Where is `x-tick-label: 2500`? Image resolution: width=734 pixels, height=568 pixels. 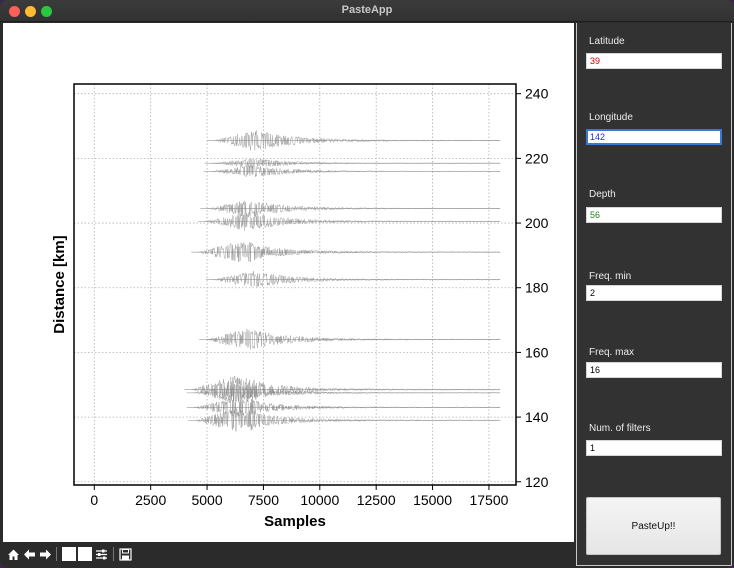 x-tick-label: 2500 is located at coordinates (150, 500).